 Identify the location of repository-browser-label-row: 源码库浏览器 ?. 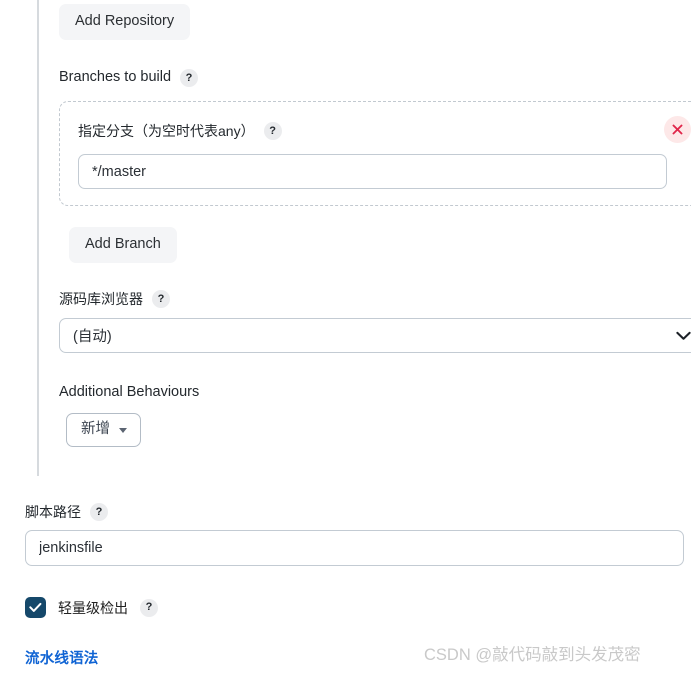
(114, 299).